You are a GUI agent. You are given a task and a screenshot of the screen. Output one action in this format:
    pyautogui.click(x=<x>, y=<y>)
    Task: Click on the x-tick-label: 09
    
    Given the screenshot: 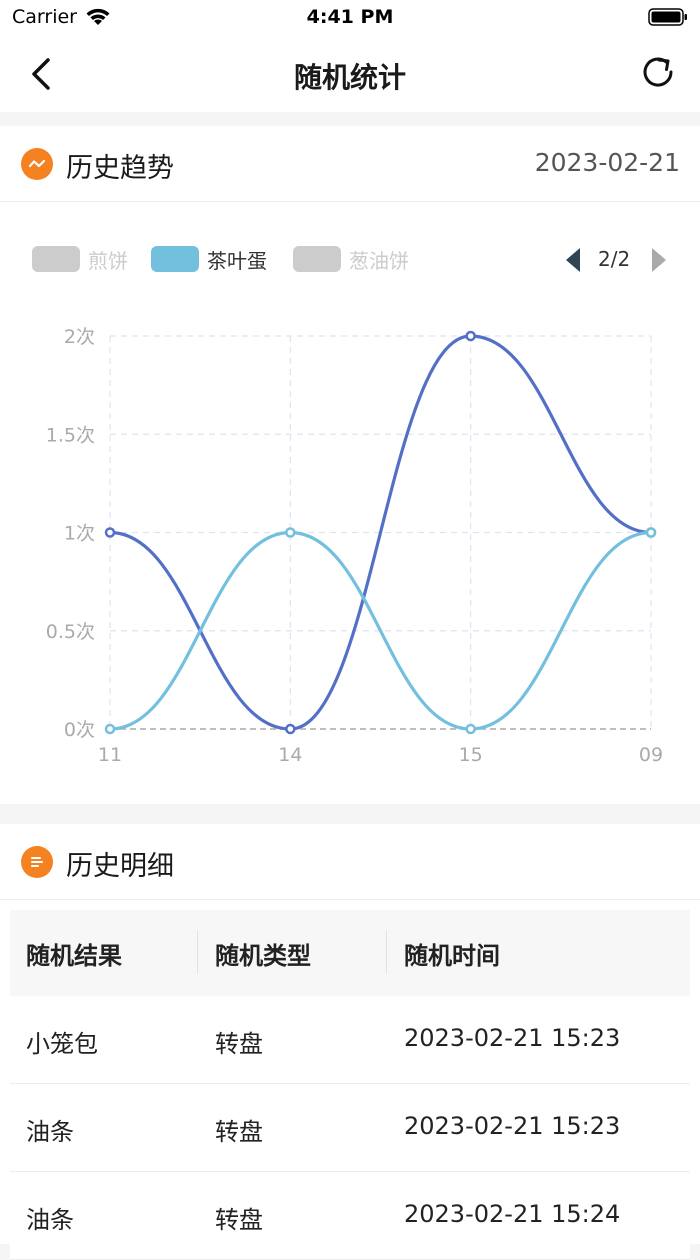 What is the action you would take?
    pyautogui.click(x=651, y=755)
    